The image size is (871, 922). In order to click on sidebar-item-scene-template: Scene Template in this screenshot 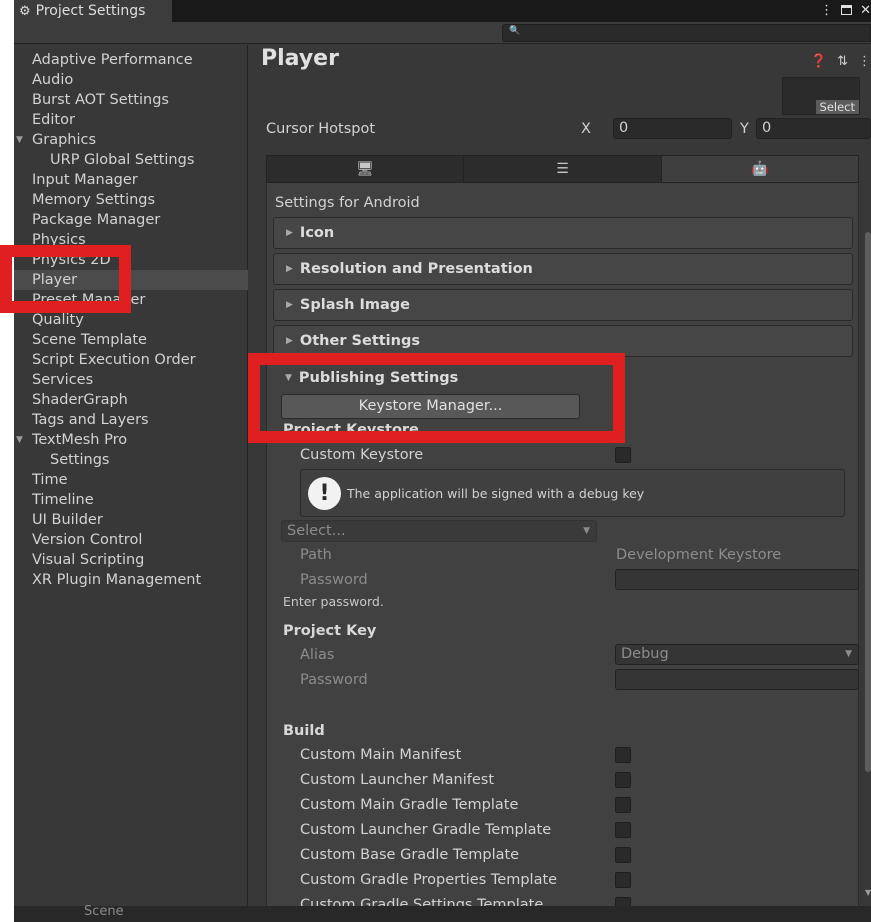, I will do `click(131, 340)`.